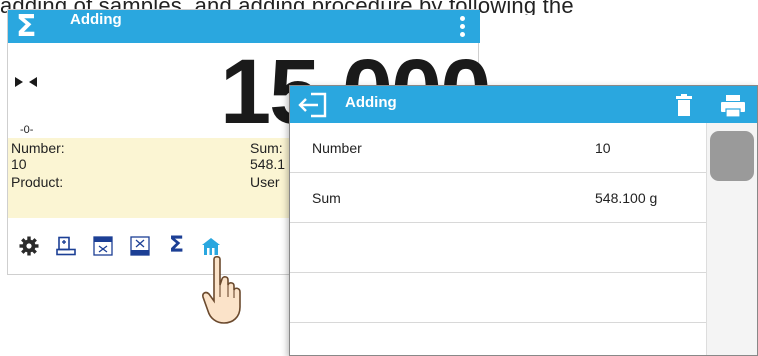 This screenshot has width=758, height=356. Describe the element at coordinates (179, 246) in the screenshot. I see `sigma-button-icon: Σ` at that location.